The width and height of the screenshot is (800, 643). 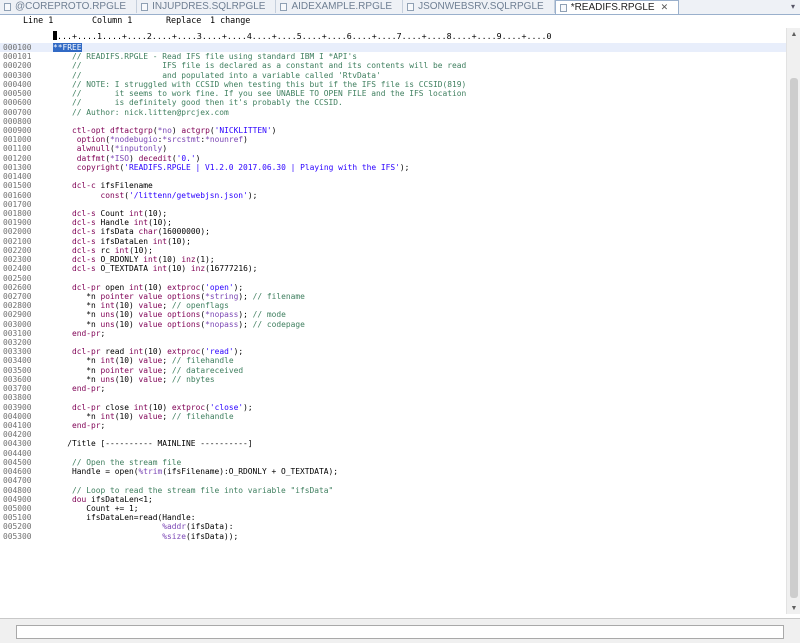 What do you see at coordinates (393, 416) in the screenshot?
I see `source-line: 004000 *n int(10) value; // filehandle` at bounding box center [393, 416].